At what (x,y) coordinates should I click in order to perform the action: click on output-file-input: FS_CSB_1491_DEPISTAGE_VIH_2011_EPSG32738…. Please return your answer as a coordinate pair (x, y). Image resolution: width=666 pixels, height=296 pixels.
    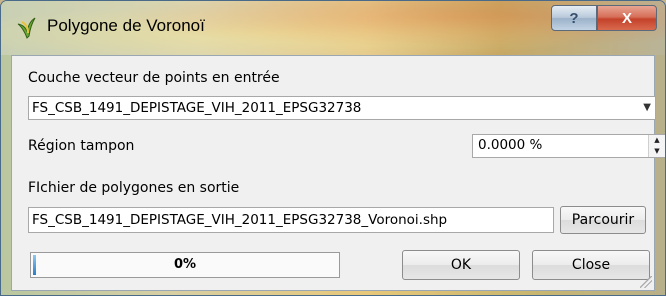
    Looking at the image, I should click on (291, 220).